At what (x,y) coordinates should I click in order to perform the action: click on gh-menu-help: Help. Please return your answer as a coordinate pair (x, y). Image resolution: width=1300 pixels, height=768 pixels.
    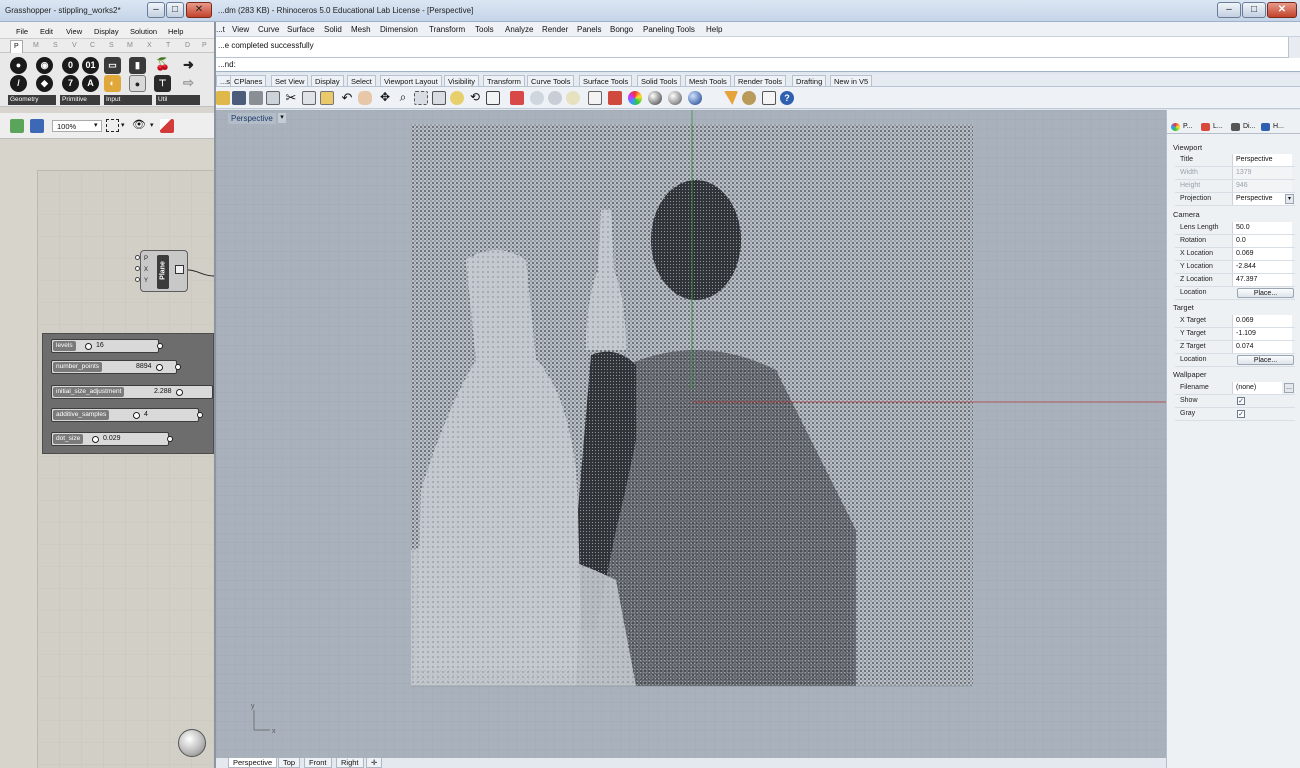
    Looking at the image, I should click on (175, 31).